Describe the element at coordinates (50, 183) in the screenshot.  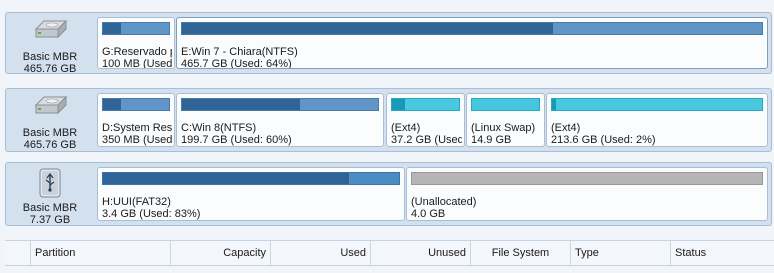
I see `usb-drive-icon` at that location.